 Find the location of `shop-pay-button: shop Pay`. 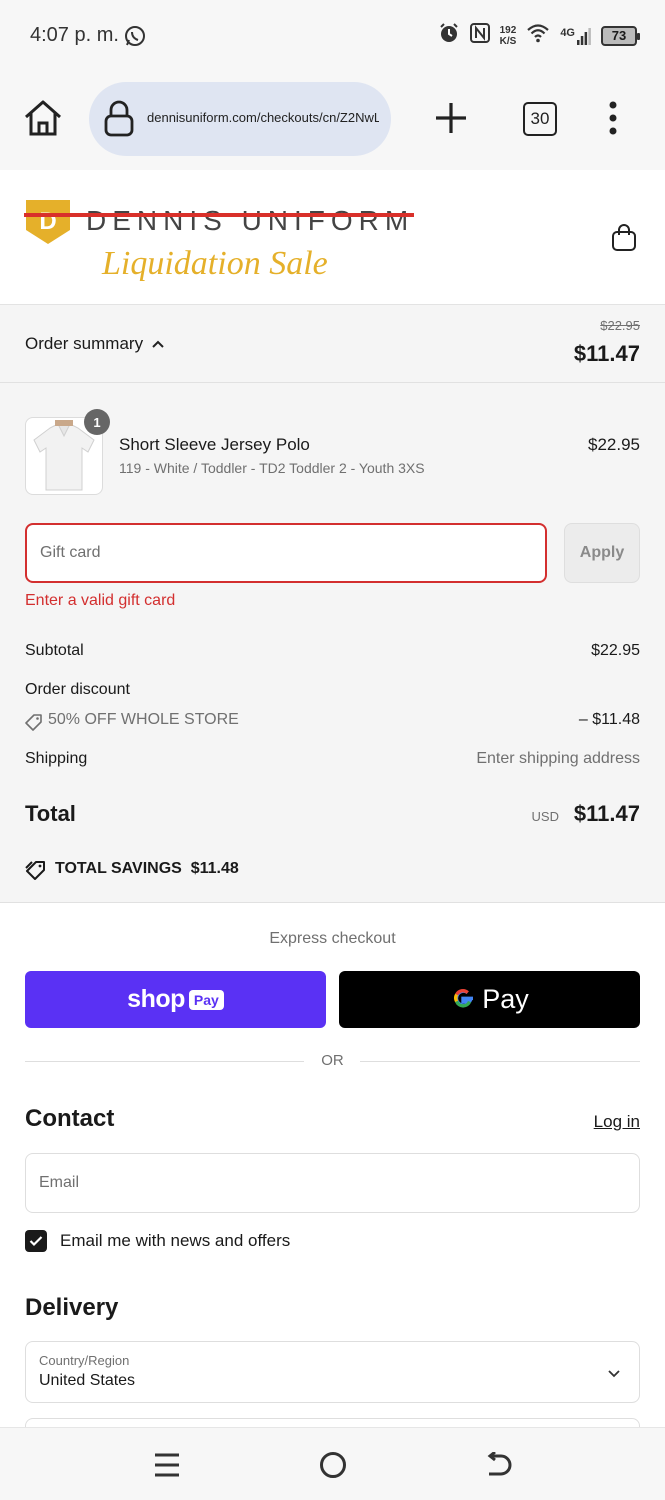

shop-pay-button: shop Pay is located at coordinates (175, 999).